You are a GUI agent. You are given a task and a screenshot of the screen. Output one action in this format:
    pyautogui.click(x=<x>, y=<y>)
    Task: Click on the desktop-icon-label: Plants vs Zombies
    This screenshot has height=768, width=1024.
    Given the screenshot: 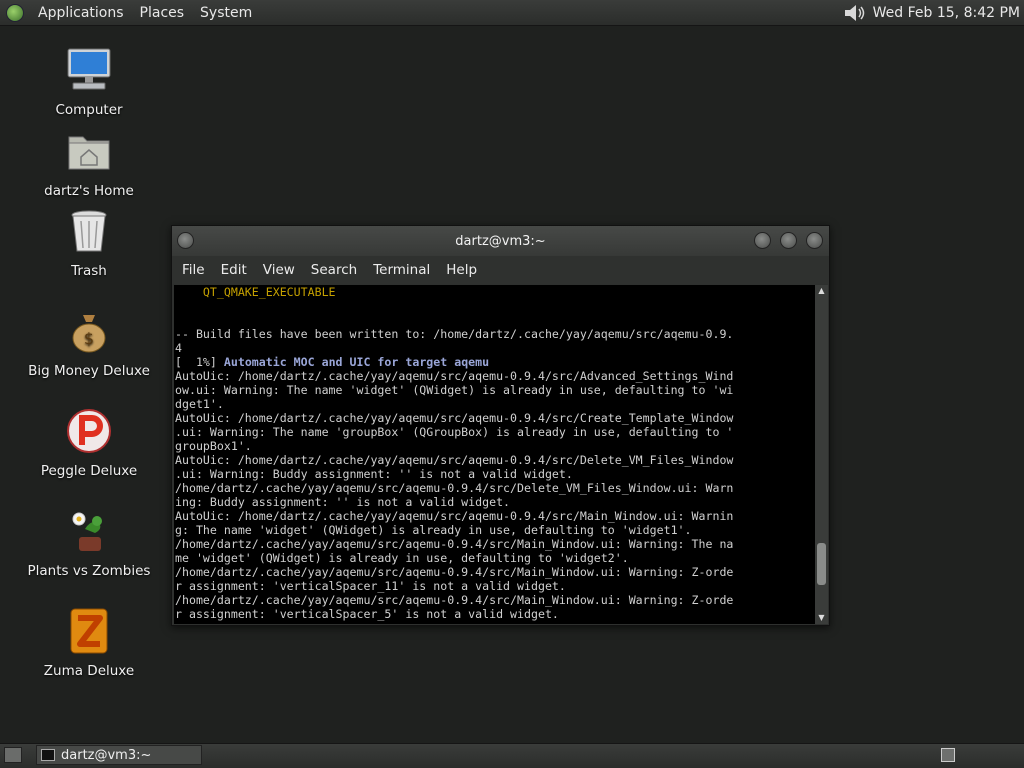 What is the action you would take?
    pyautogui.click(x=89, y=571)
    